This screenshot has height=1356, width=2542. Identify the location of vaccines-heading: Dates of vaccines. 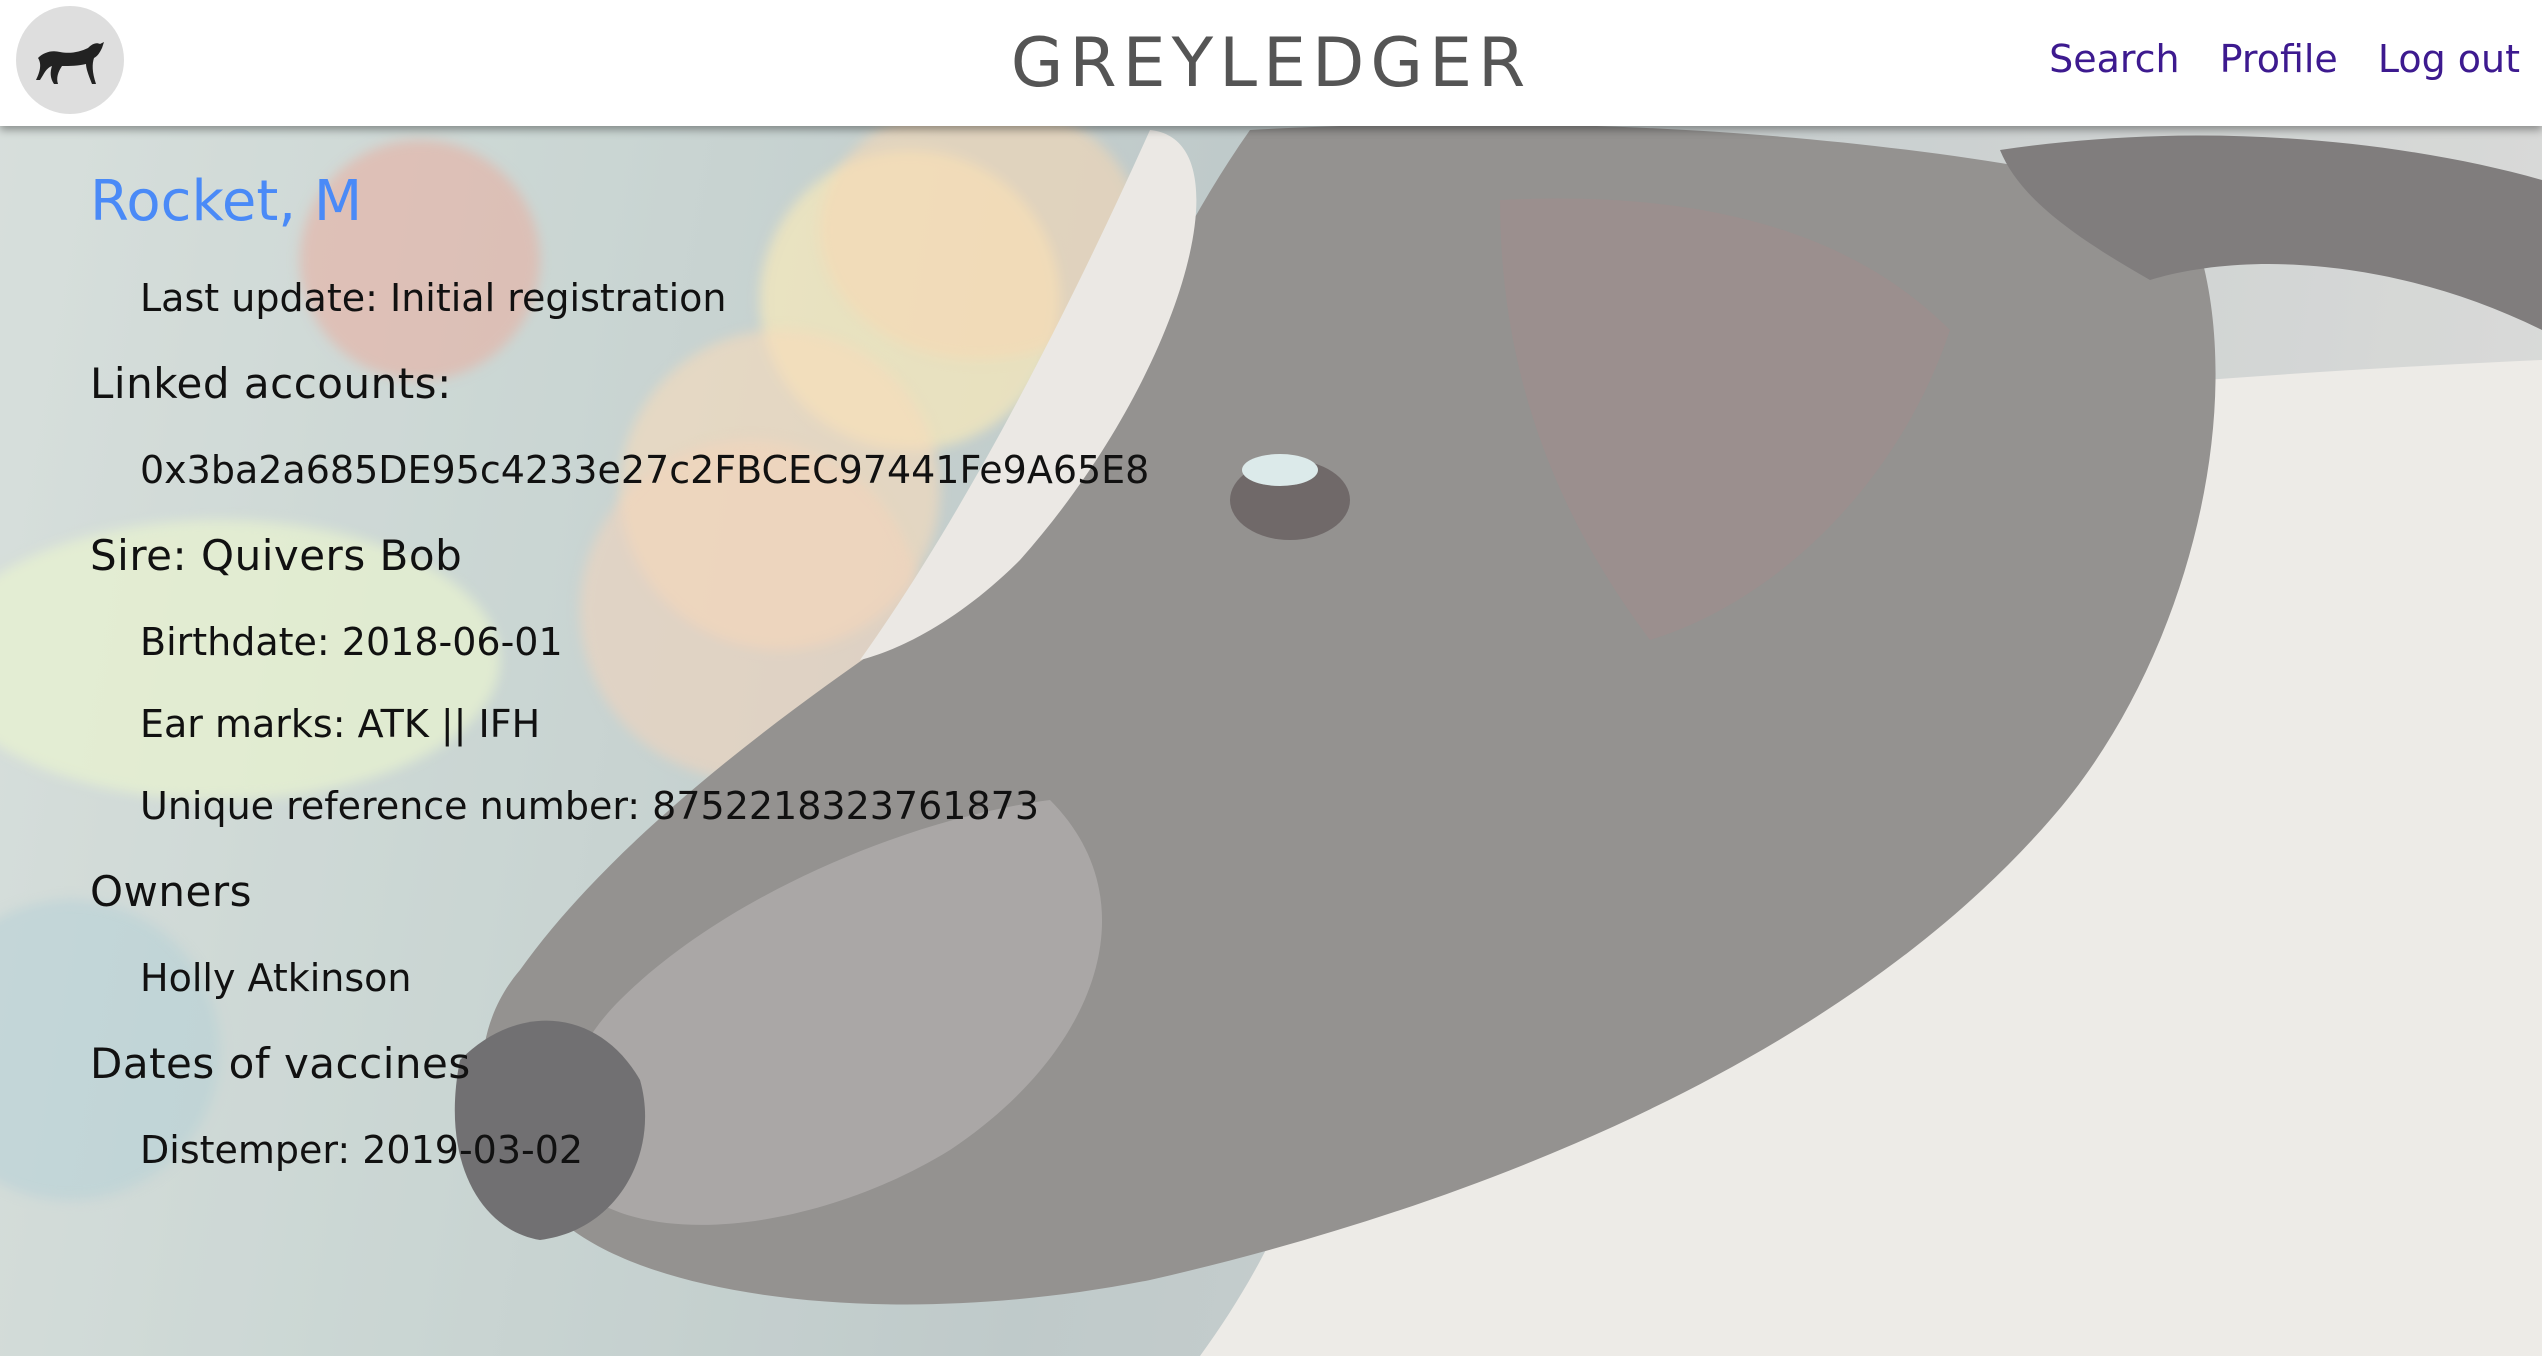
(280, 1063).